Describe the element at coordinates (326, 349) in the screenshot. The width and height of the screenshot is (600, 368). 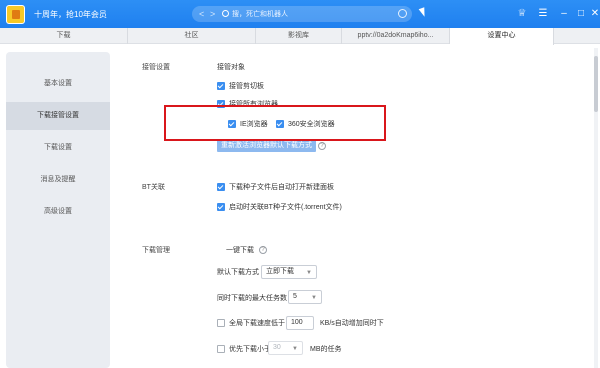
I see `priority-small-suffix: MB的任务` at that location.